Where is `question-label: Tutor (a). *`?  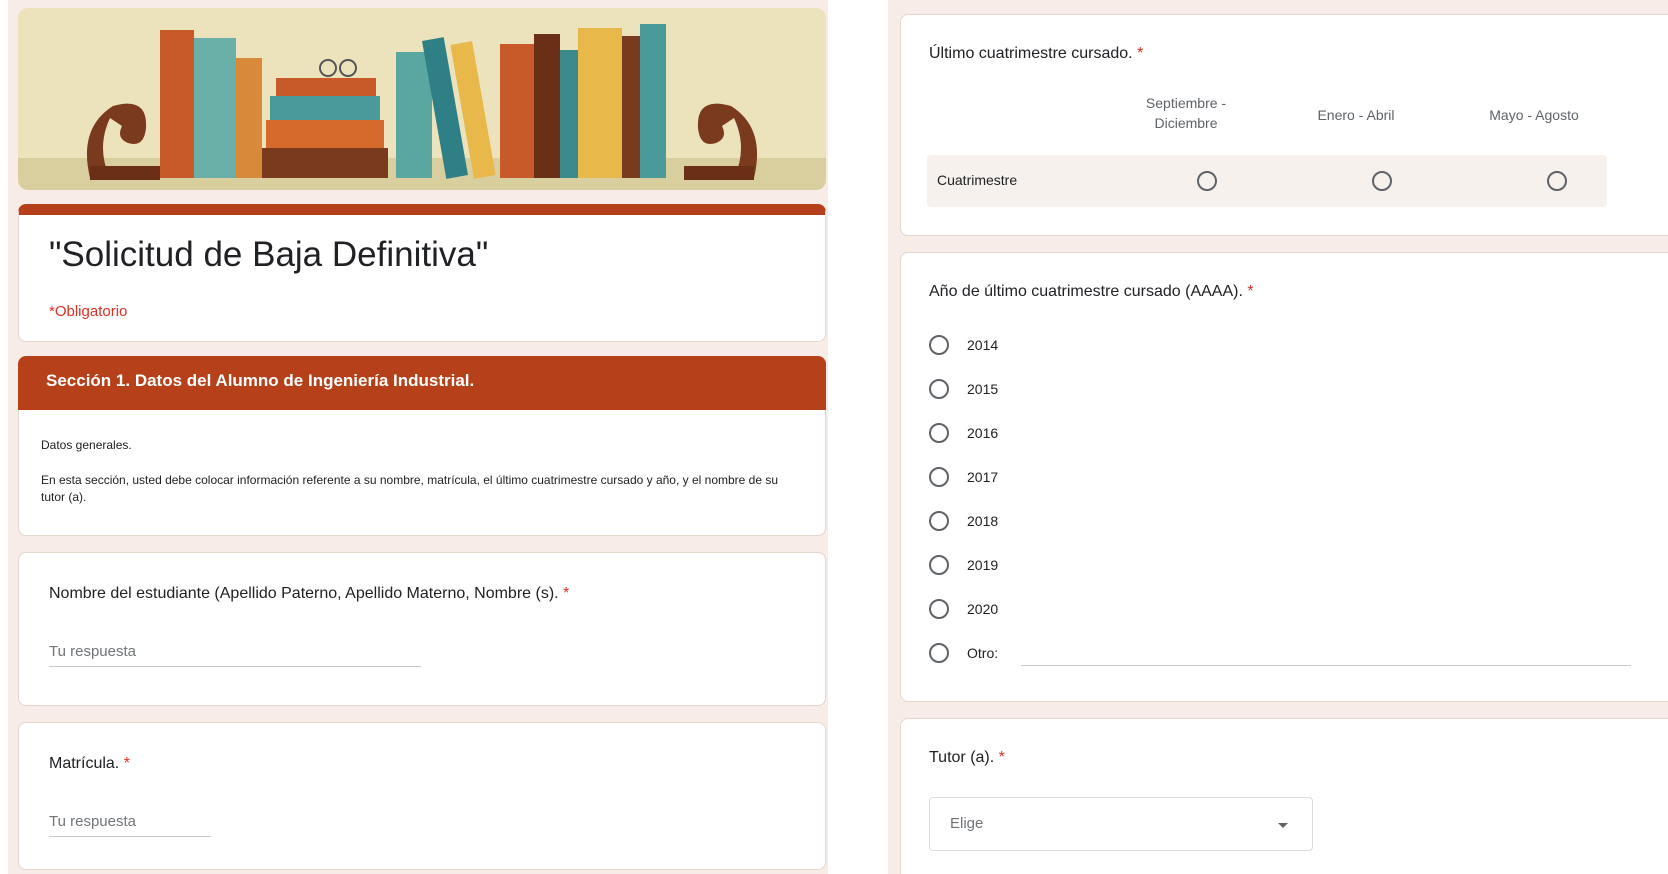 question-label: Tutor (a). * is located at coordinates (967, 758).